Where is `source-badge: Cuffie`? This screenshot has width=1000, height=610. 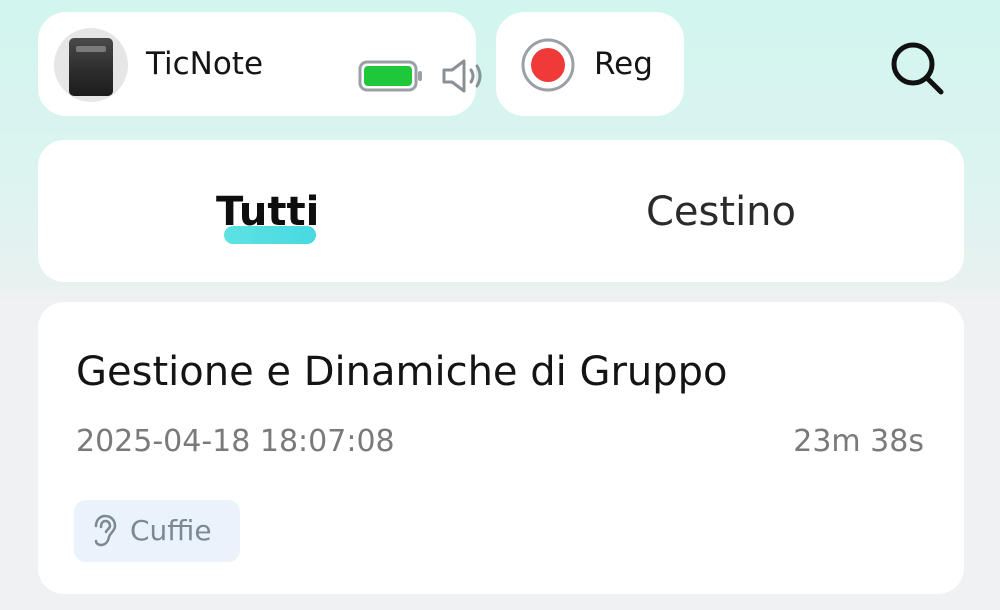 source-badge: Cuffie is located at coordinates (157, 531).